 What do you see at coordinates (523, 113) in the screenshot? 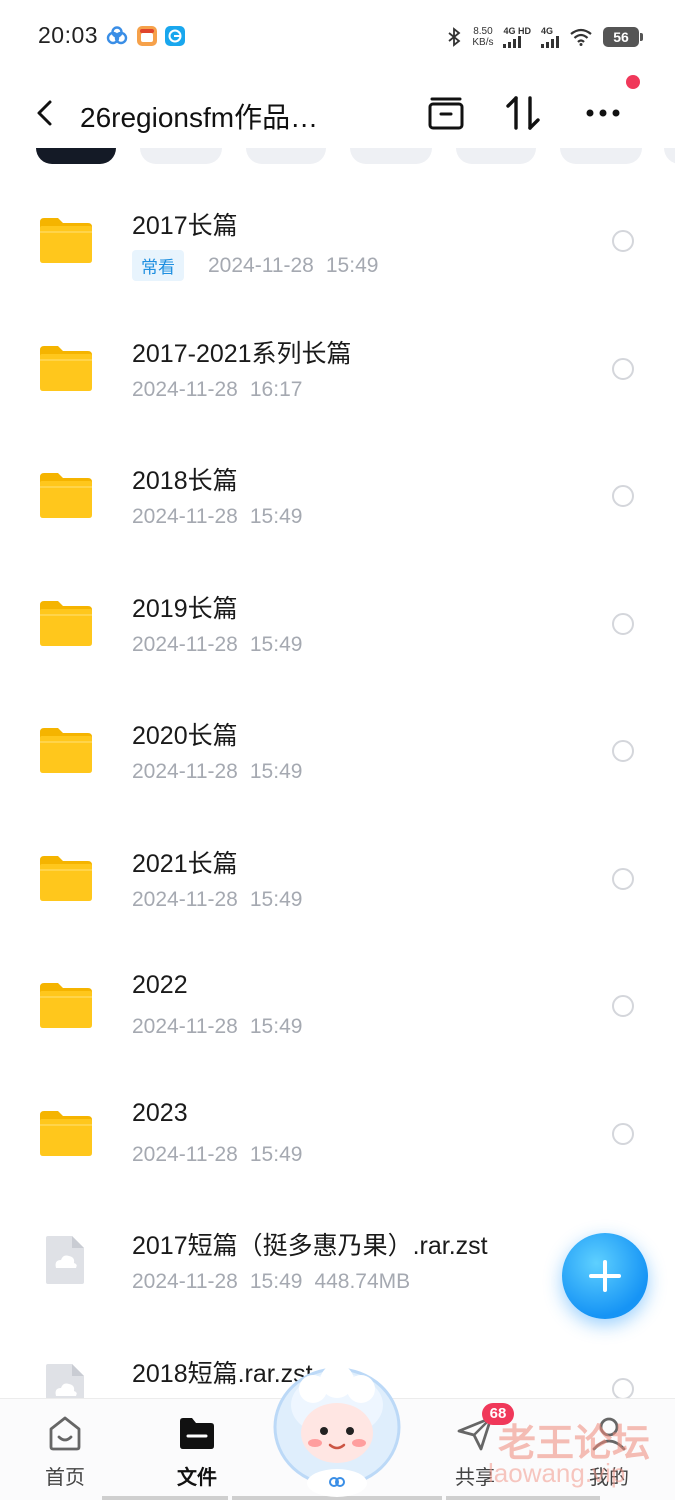
I see `sort-icon` at bounding box center [523, 113].